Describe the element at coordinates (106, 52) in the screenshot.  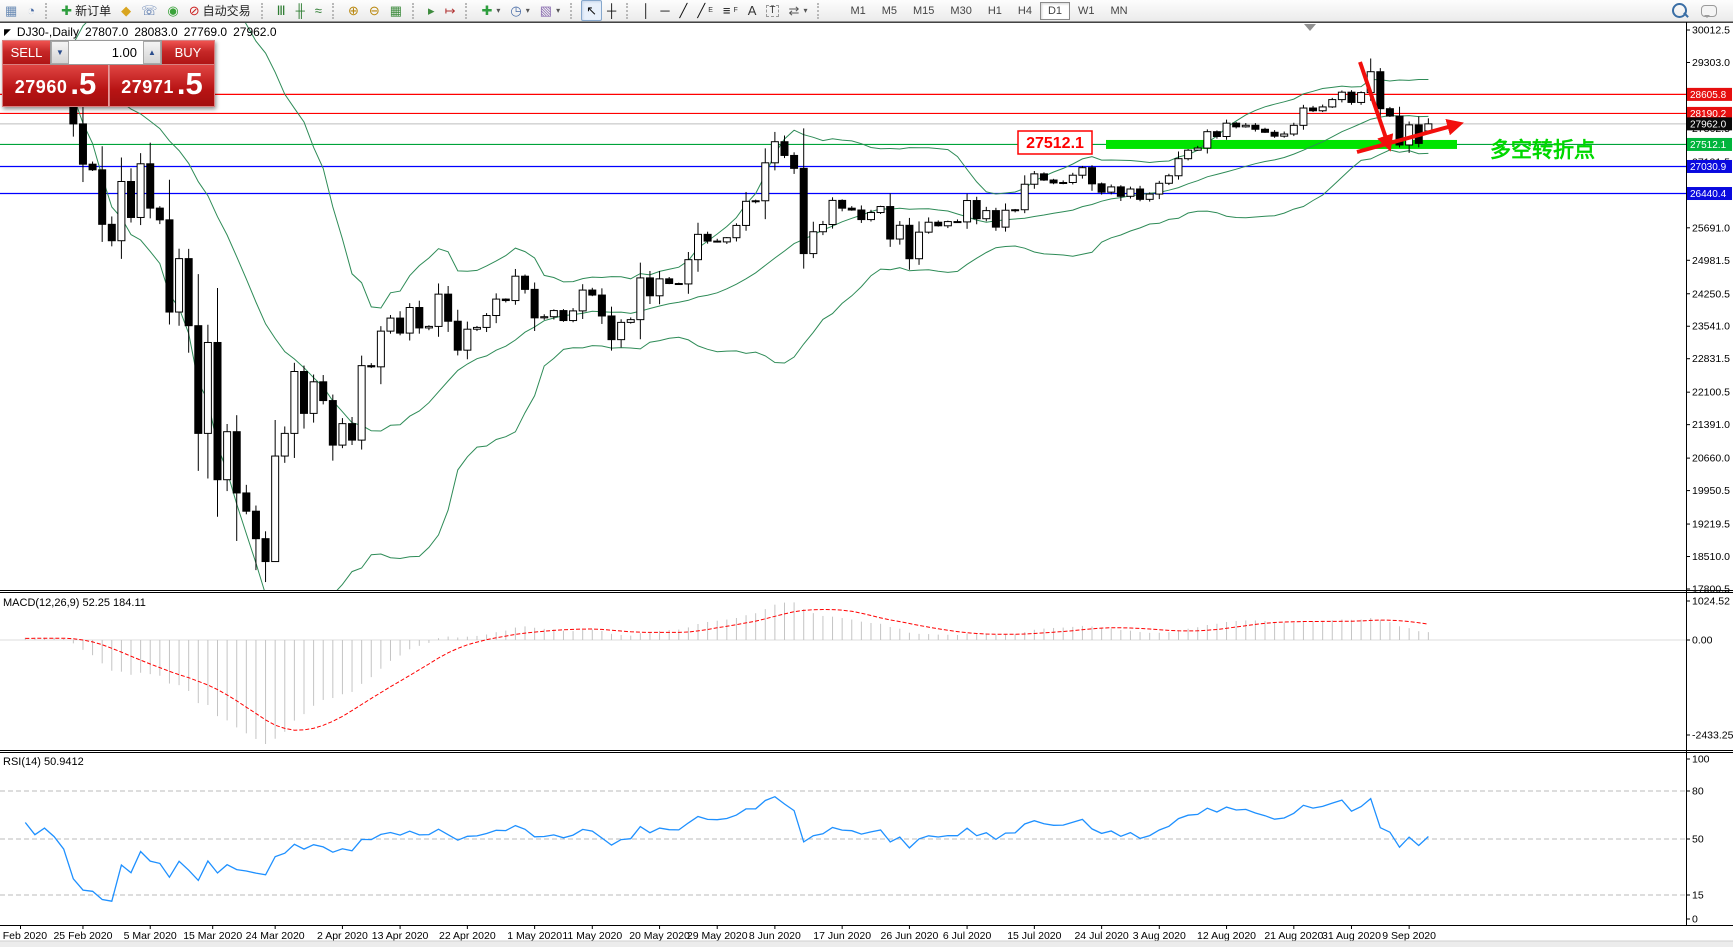
I see `volume-value: 1.00` at that location.